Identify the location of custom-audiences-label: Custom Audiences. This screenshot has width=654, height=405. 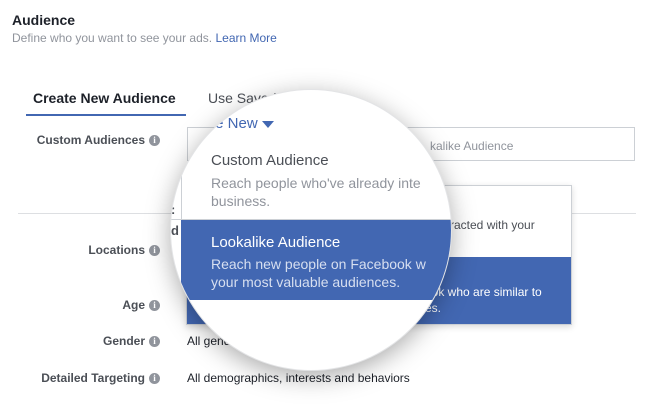
(90, 140).